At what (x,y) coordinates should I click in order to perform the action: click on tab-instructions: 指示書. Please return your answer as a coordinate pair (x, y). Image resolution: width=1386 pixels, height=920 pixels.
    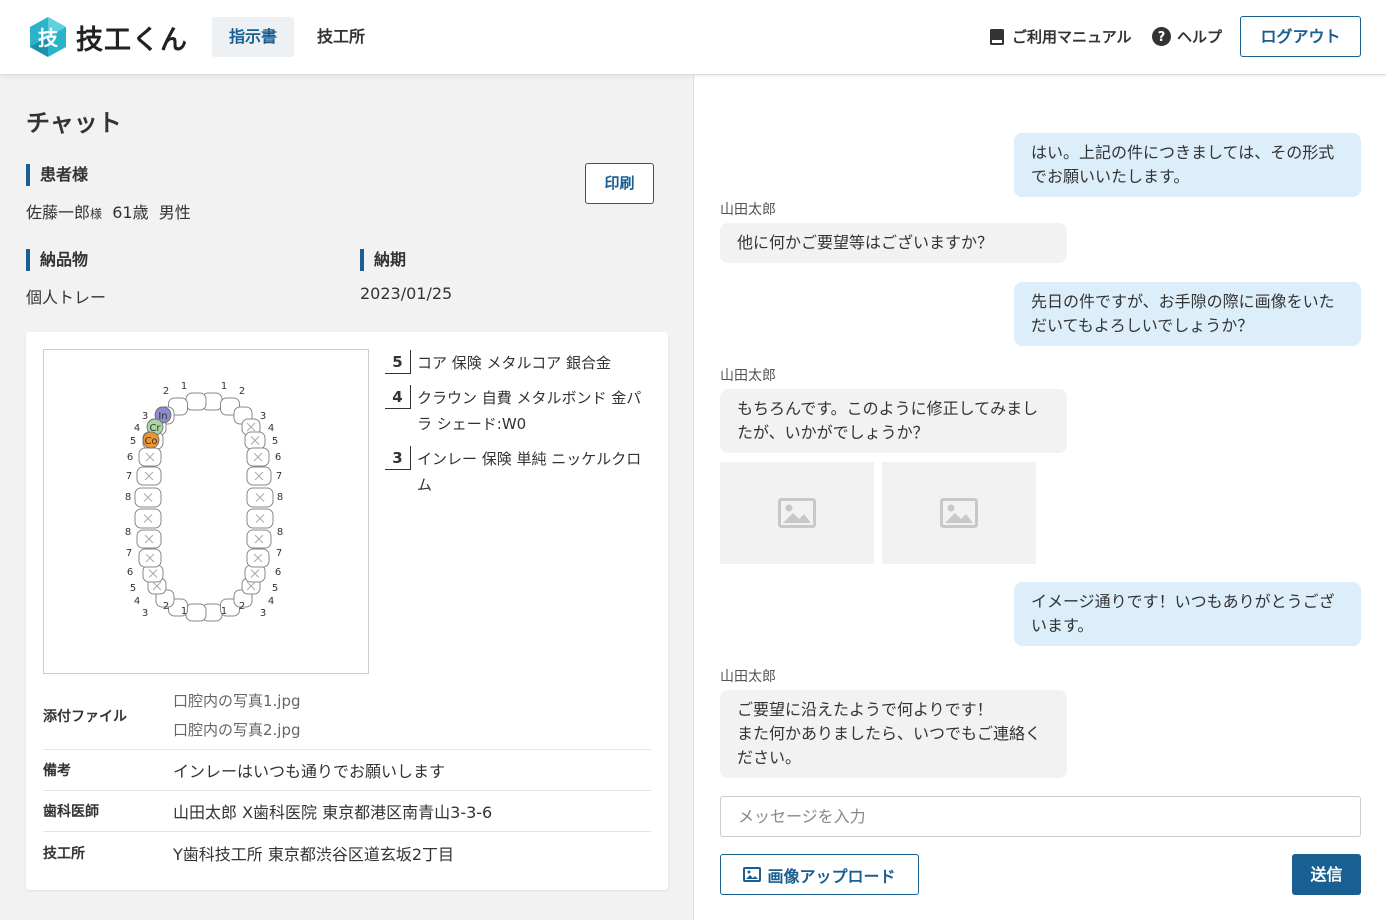
    Looking at the image, I should click on (253, 37).